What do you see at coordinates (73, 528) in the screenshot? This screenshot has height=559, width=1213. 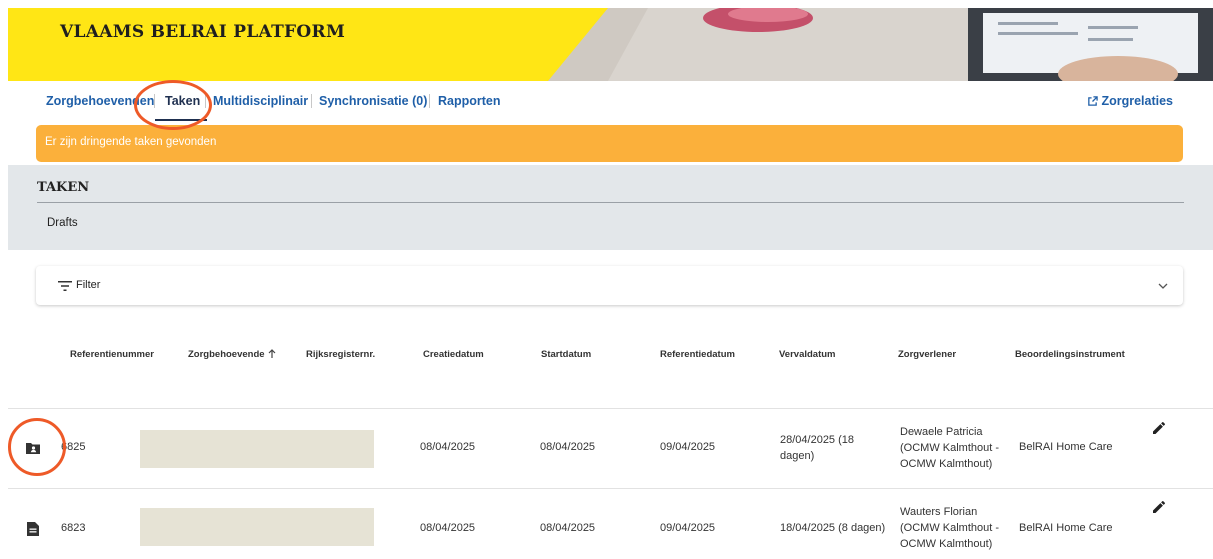 I see `cell-referentienummer: 6823` at bounding box center [73, 528].